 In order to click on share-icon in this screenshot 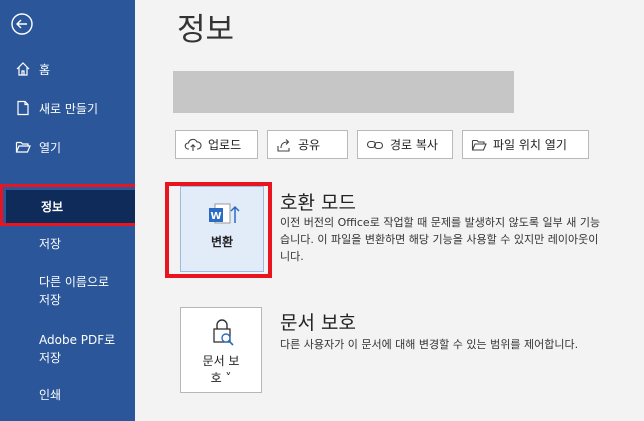, I will do `click(284, 145)`.